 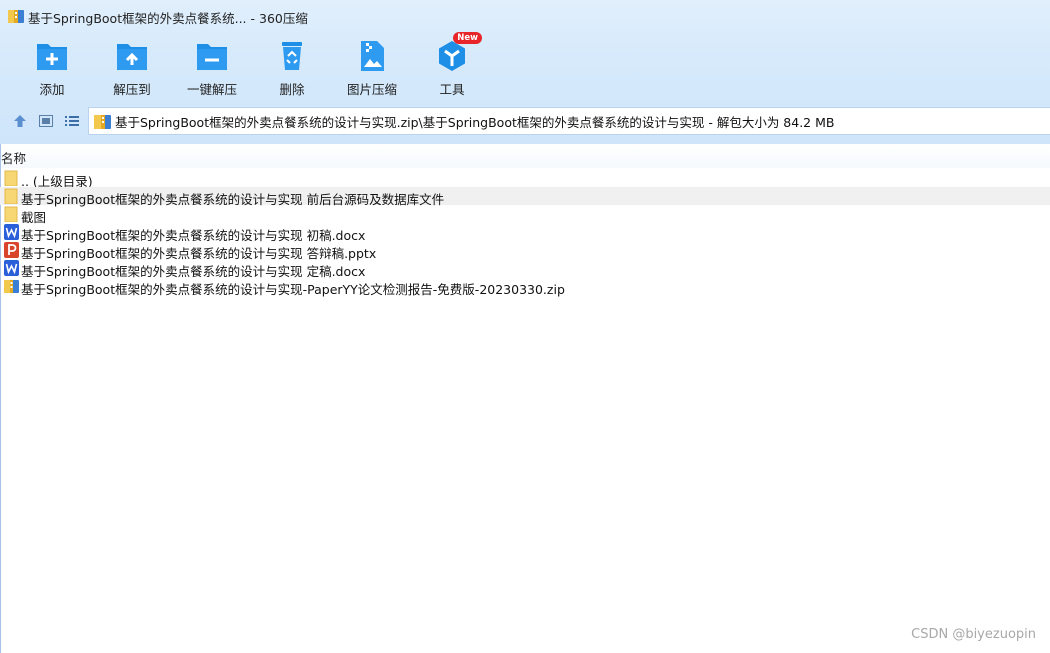 I want to click on add-folder-icon, so click(x=52, y=57).